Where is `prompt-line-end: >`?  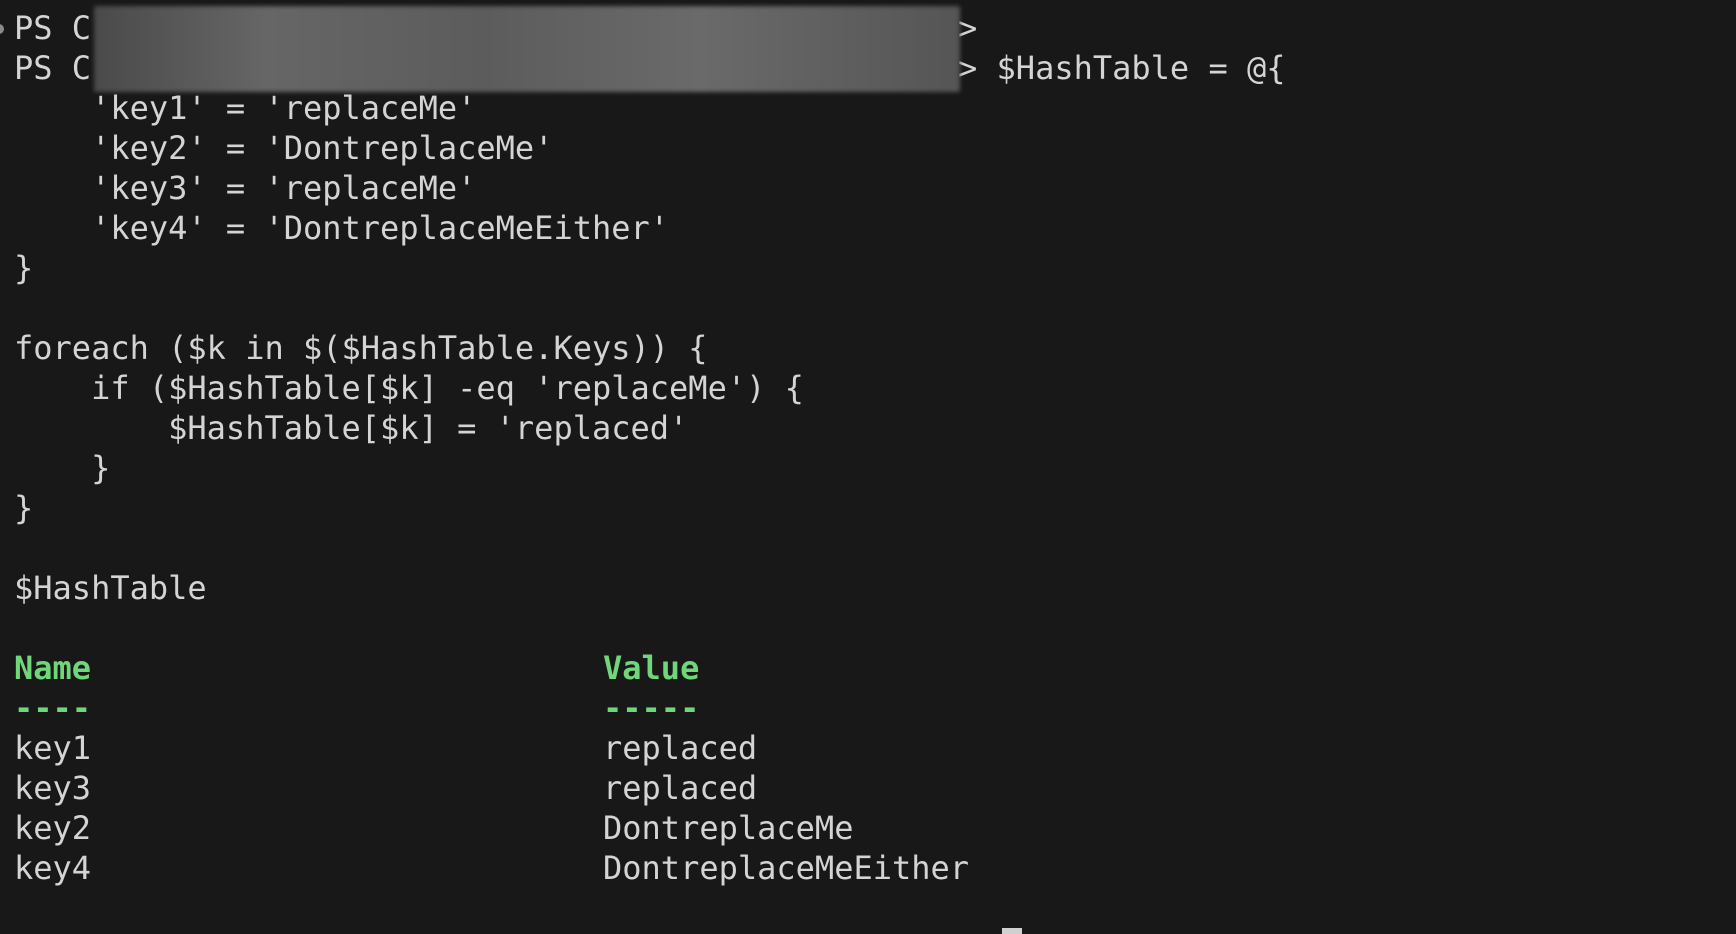 prompt-line-end: > is located at coordinates (968, 28).